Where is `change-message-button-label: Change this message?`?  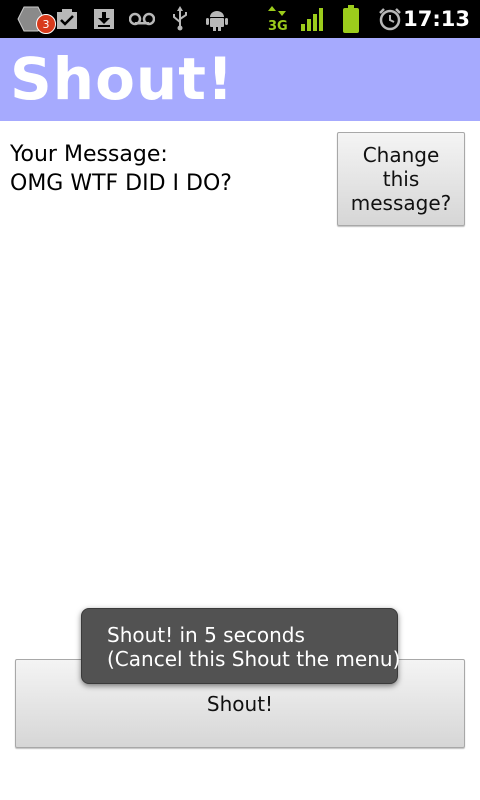 change-message-button-label: Change this message? is located at coordinates (401, 179).